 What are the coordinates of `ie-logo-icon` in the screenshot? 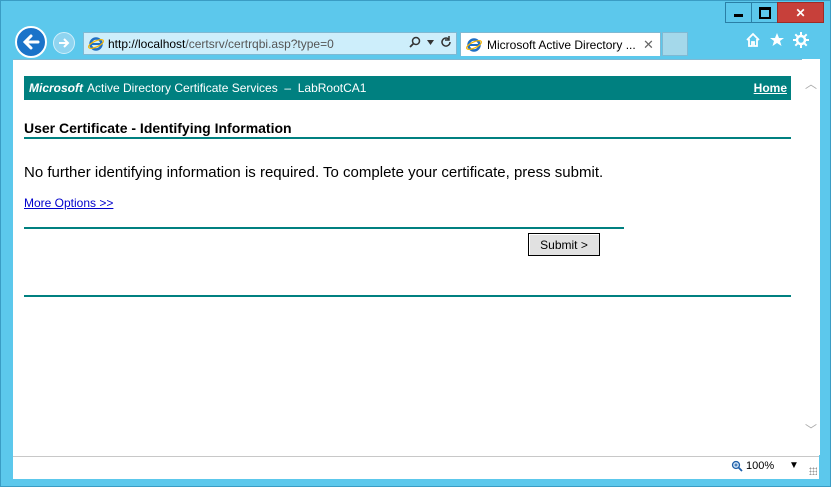 It's located at (96, 43).